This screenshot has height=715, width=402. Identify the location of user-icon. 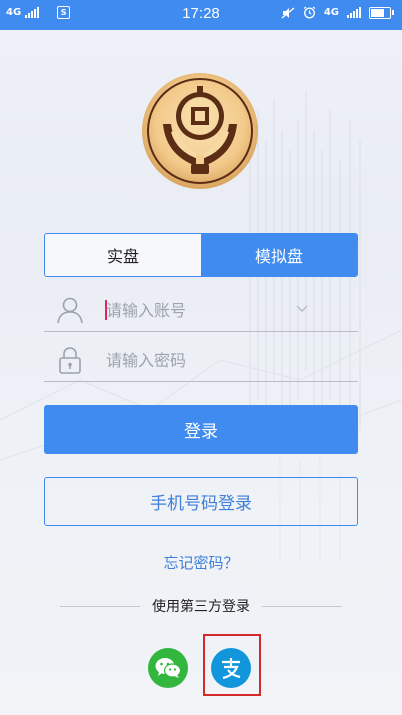
(70, 310).